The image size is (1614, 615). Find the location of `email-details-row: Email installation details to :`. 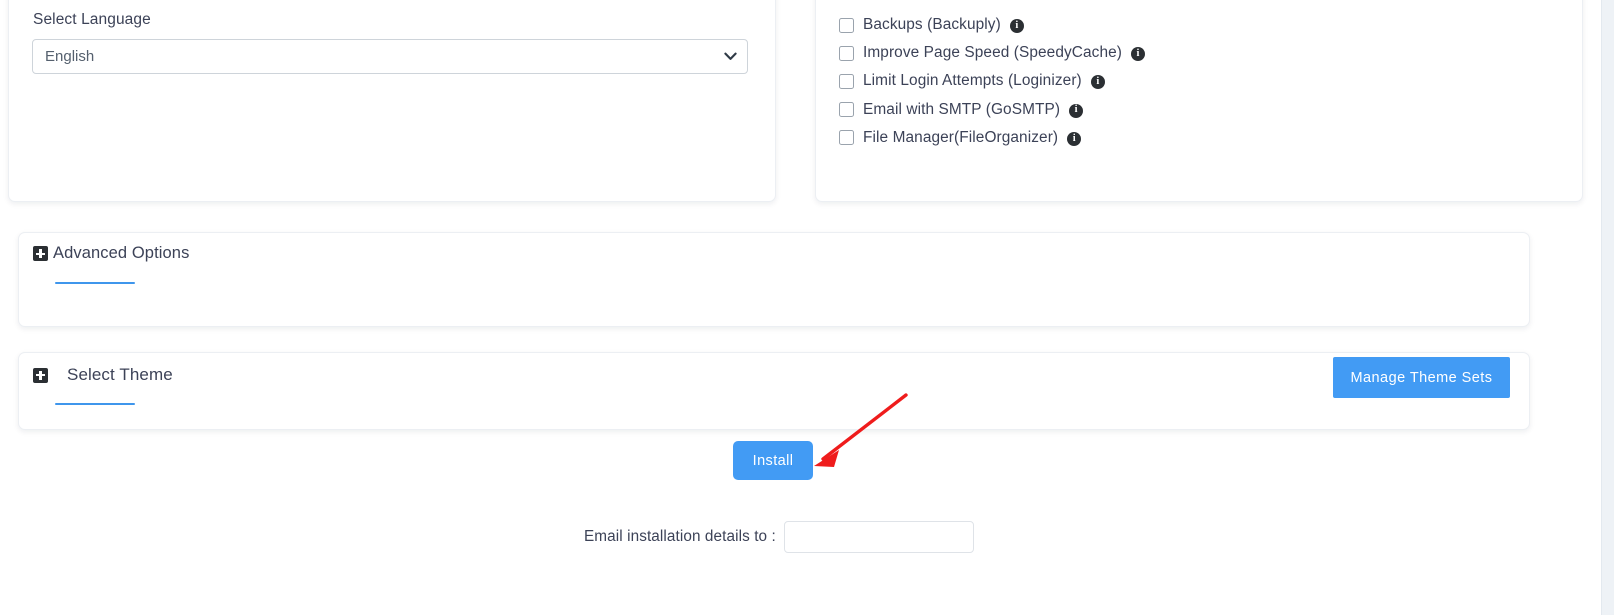

email-details-row: Email installation details to : is located at coordinates (800, 537).